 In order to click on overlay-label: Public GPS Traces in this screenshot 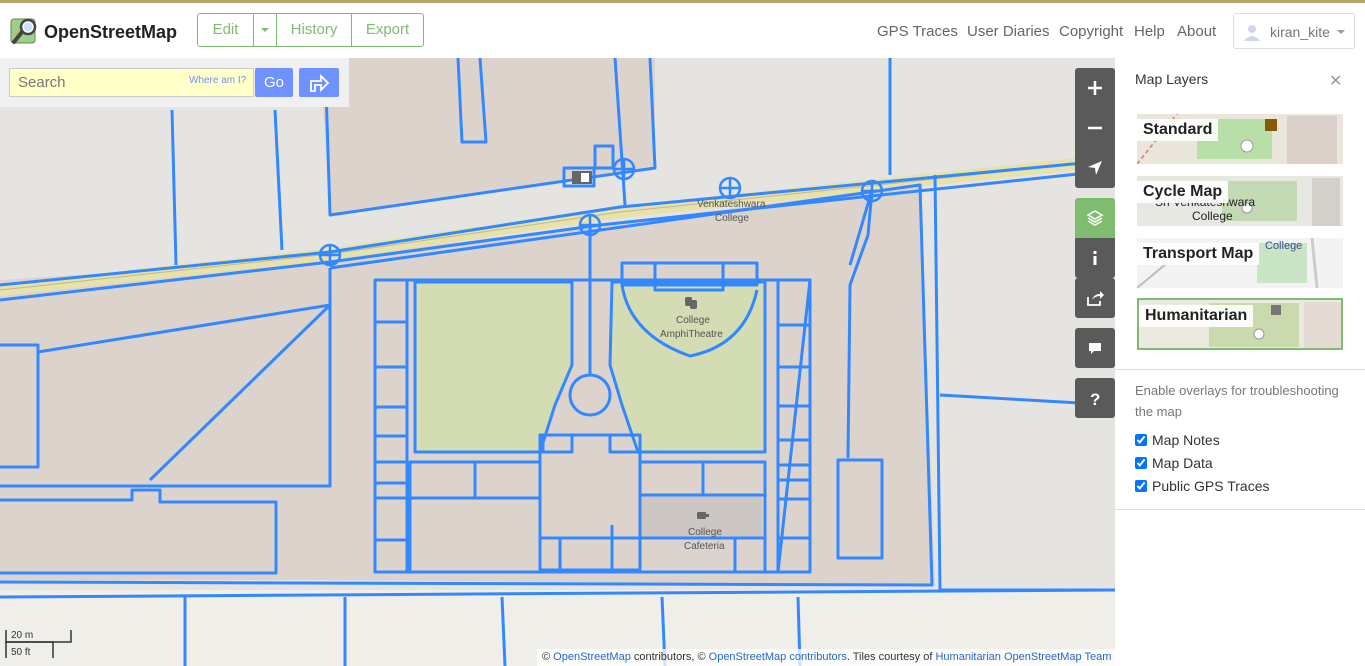, I will do `click(1211, 486)`.